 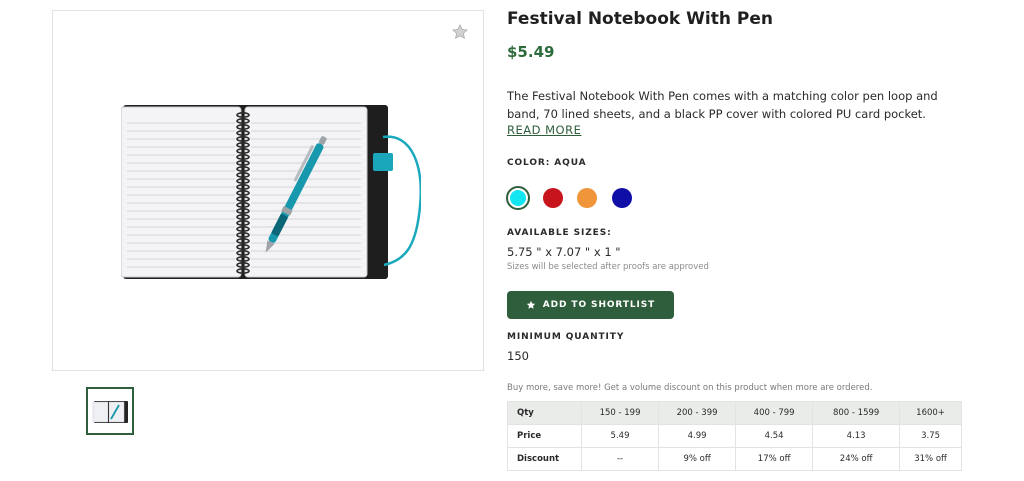 I want to click on color-label: COLOR: AQUA, so click(x=547, y=163).